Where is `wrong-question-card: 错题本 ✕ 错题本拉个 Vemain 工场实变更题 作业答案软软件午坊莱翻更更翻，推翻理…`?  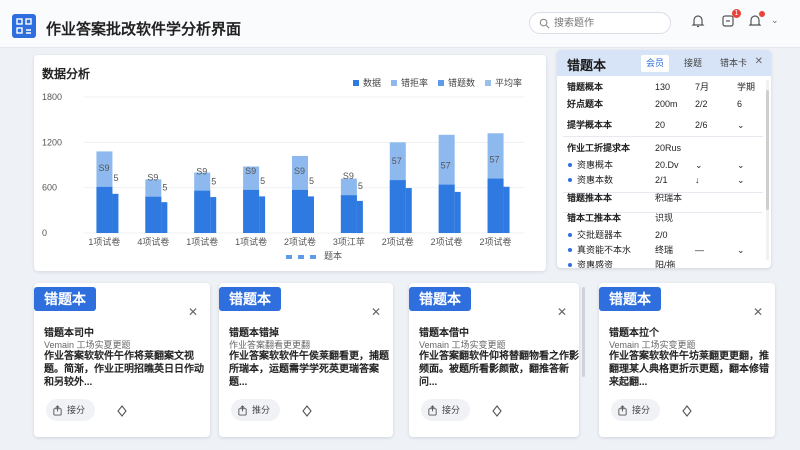
wrong-question-card: 错题本 ✕ 错题本拉个 Vemain 工场实变更题 作业答案软软件午坊莱翻更更翻，推翻理… is located at coordinates (687, 360).